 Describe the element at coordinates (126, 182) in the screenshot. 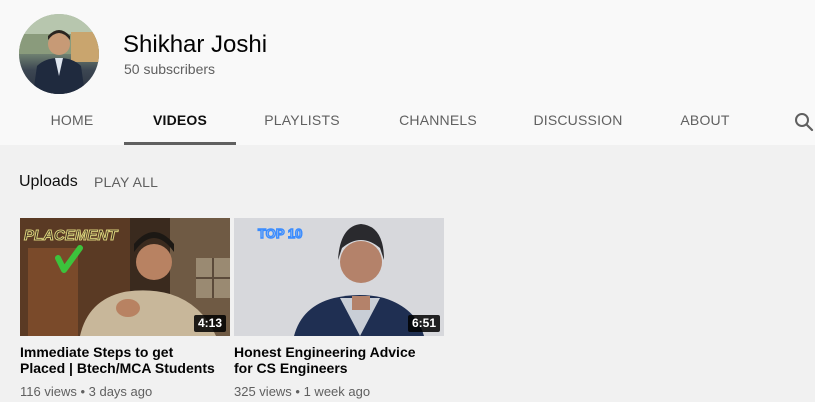

I see `play-all-button: PLAY ALL` at that location.